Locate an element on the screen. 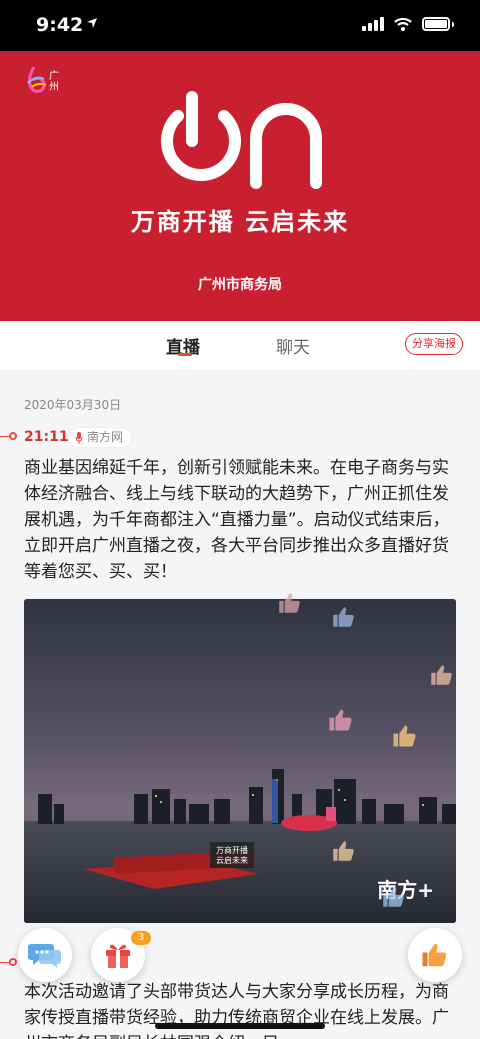 This screenshot has height=1039, width=480. wifi-icon is located at coordinates (403, 24).